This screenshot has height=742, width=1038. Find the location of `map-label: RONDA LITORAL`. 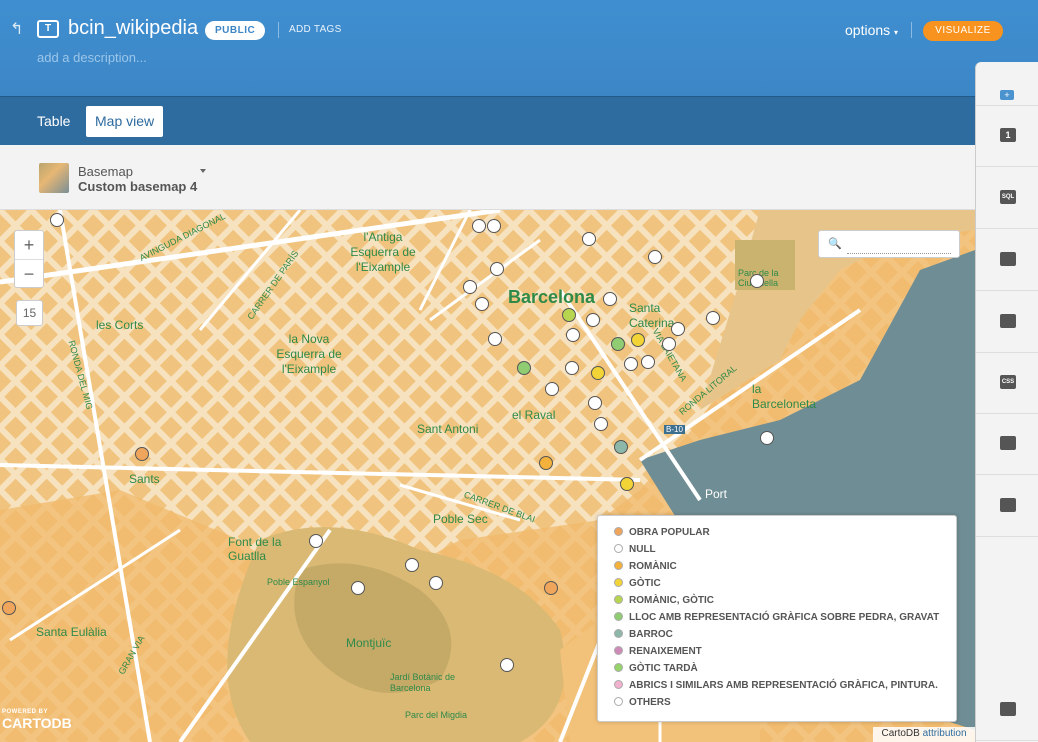

map-label: RONDA LITORAL is located at coordinates (708, 390).